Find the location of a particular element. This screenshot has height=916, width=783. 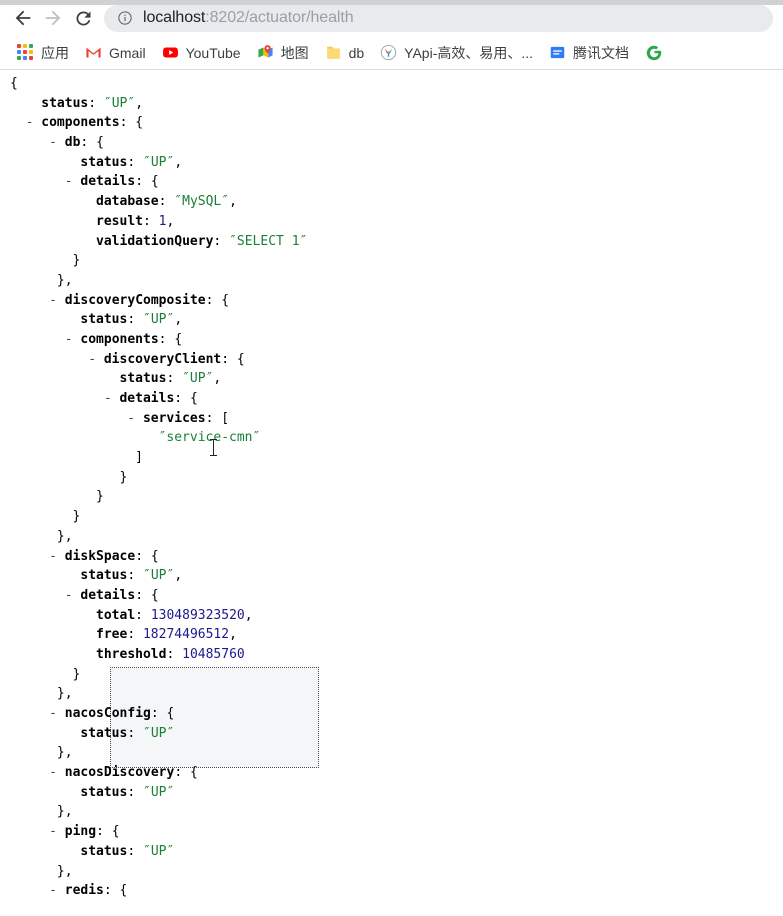

back-button is located at coordinates (23, 18).